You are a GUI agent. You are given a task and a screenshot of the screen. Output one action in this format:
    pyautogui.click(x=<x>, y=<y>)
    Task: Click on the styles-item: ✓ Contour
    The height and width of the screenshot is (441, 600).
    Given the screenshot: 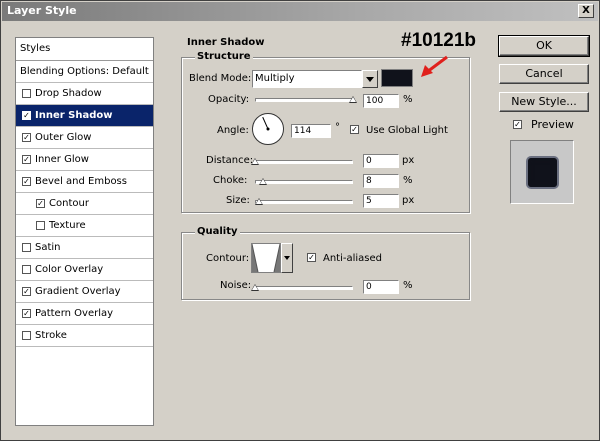 What is the action you would take?
    pyautogui.click(x=84, y=204)
    